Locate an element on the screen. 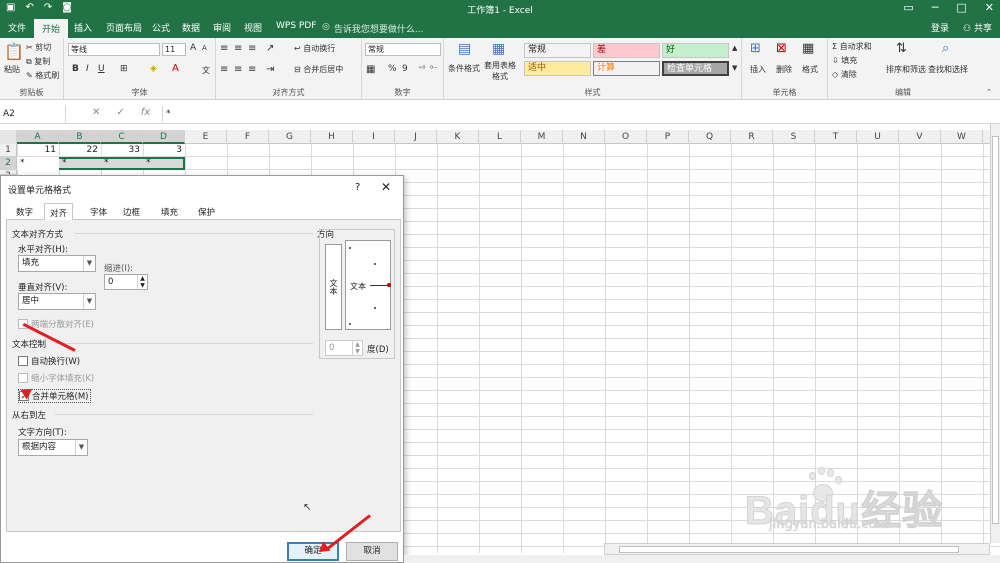  col-header-w: W is located at coordinates (962, 137).